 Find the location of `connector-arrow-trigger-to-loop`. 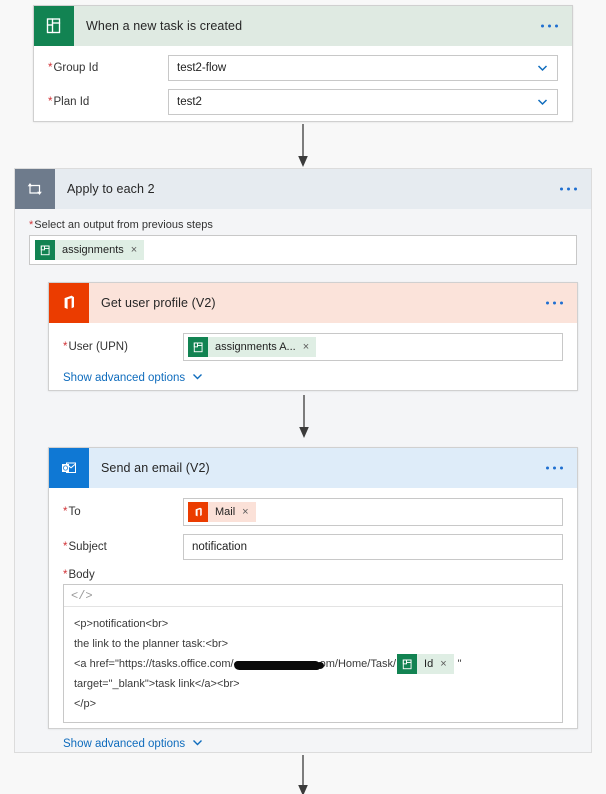

connector-arrow-trigger-to-loop is located at coordinates (303, 146).